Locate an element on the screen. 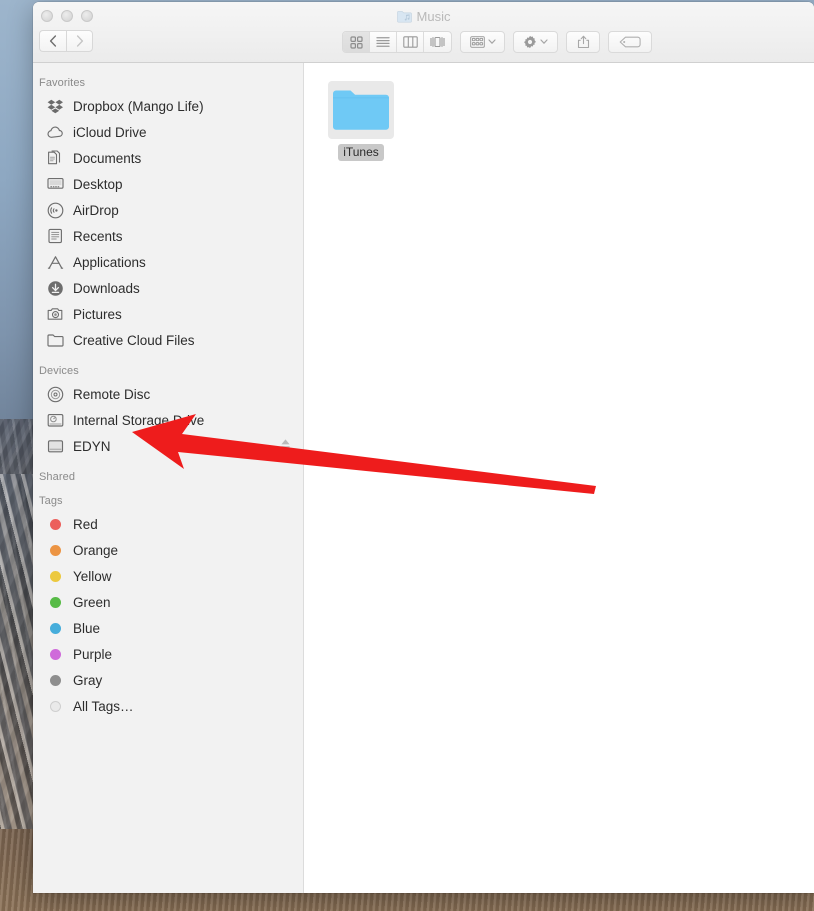 The height and width of the screenshot is (911, 814). edit-tags-button is located at coordinates (630, 42).